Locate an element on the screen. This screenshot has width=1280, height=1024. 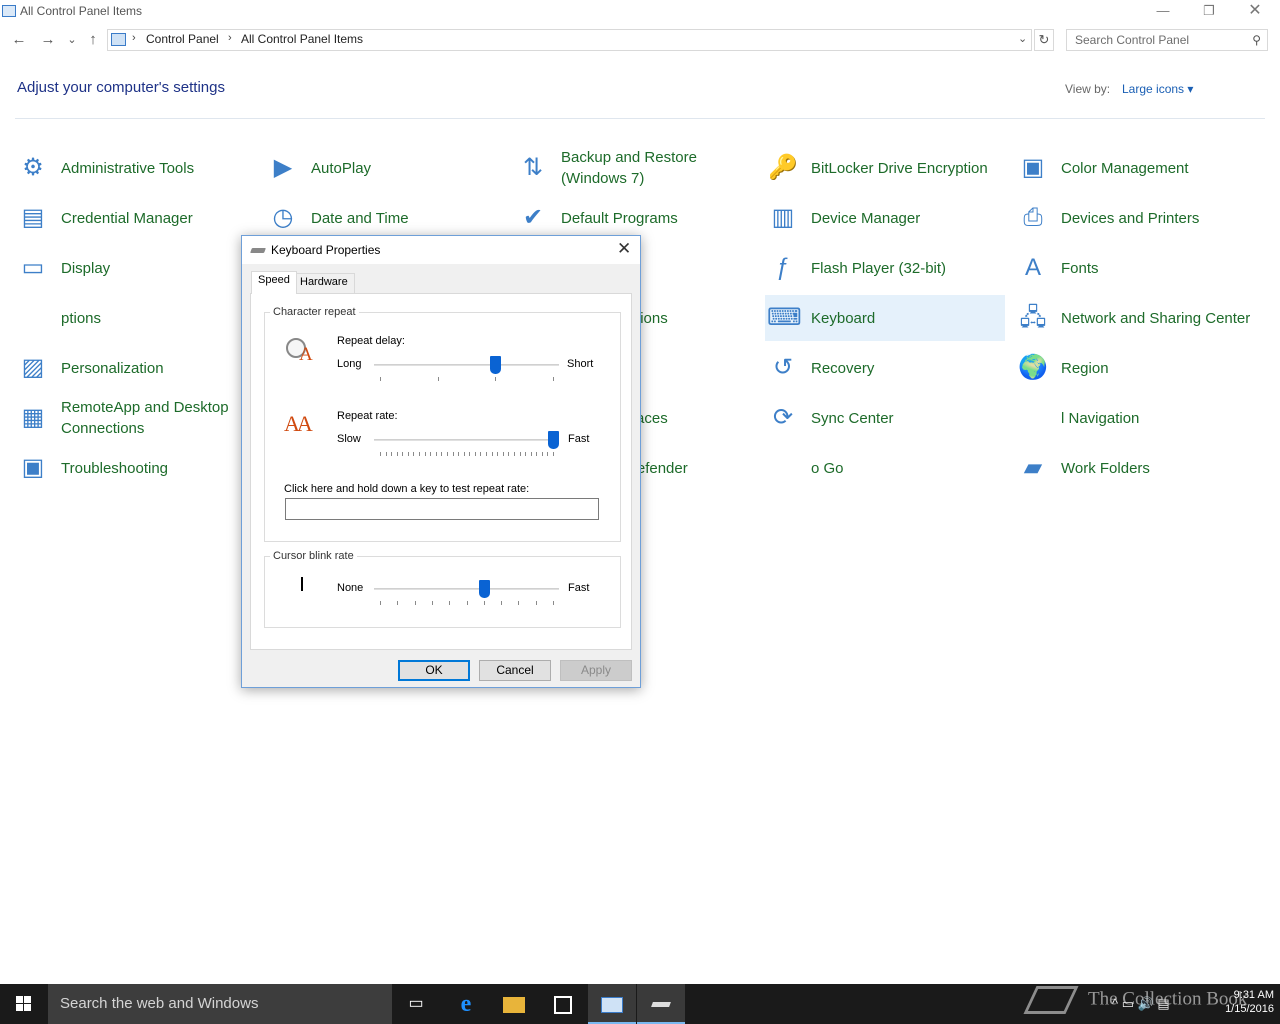
item-remoteapp: ▦ RemoteApp and Desktop Connections is located at coordinates (135, 418).